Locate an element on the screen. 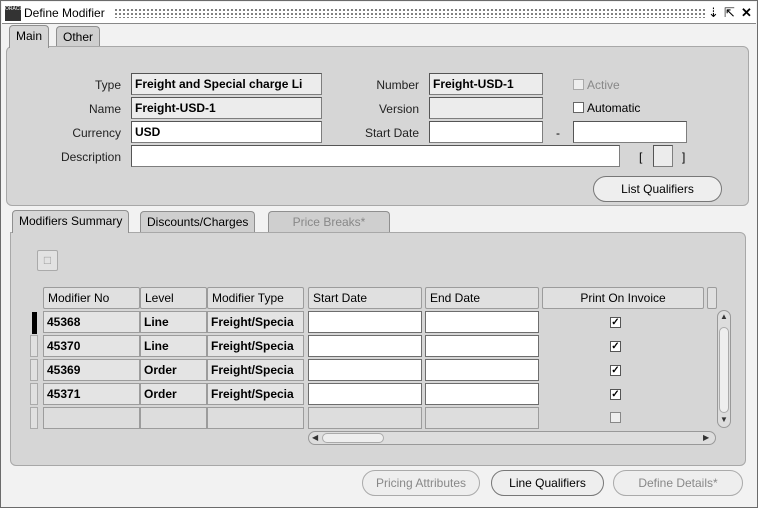  tab-main-label: Main is located at coordinates (29, 36).